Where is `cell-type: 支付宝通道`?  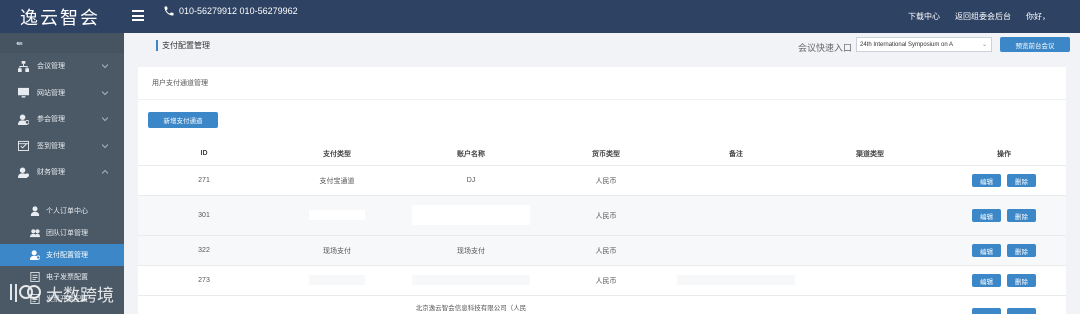 cell-type: 支付宝通道 is located at coordinates (337, 181).